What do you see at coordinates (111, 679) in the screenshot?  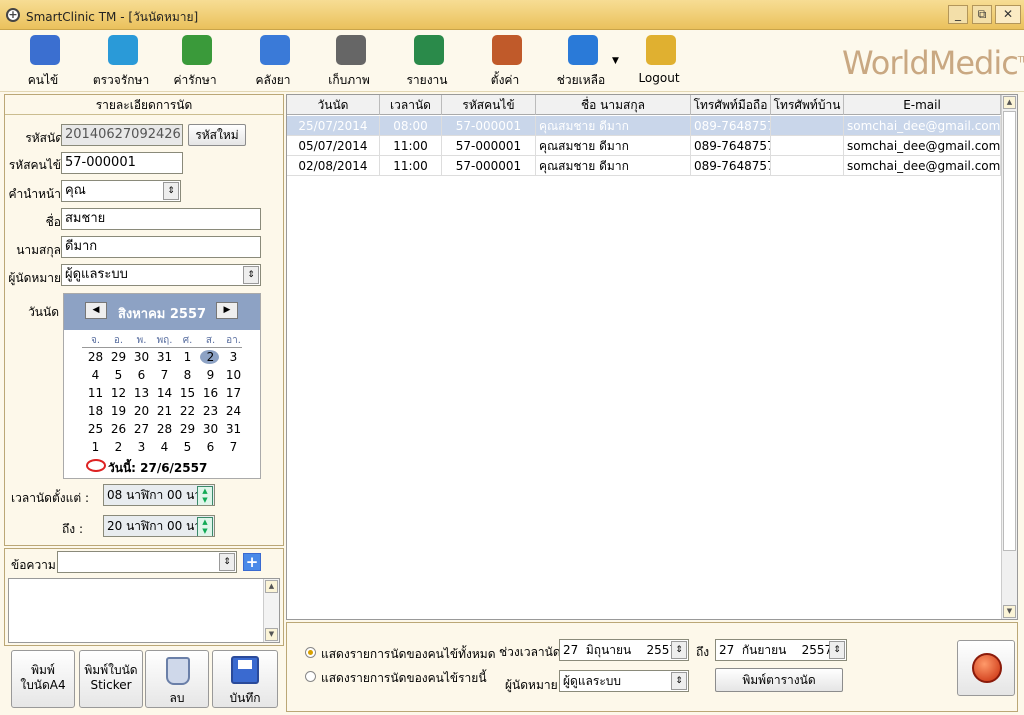 I see `print-sticker-button: พิมพ์ใบนัด Sticker` at bounding box center [111, 679].